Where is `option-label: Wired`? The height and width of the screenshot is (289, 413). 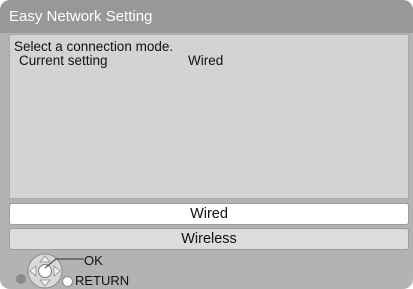 option-label: Wired is located at coordinates (209, 214).